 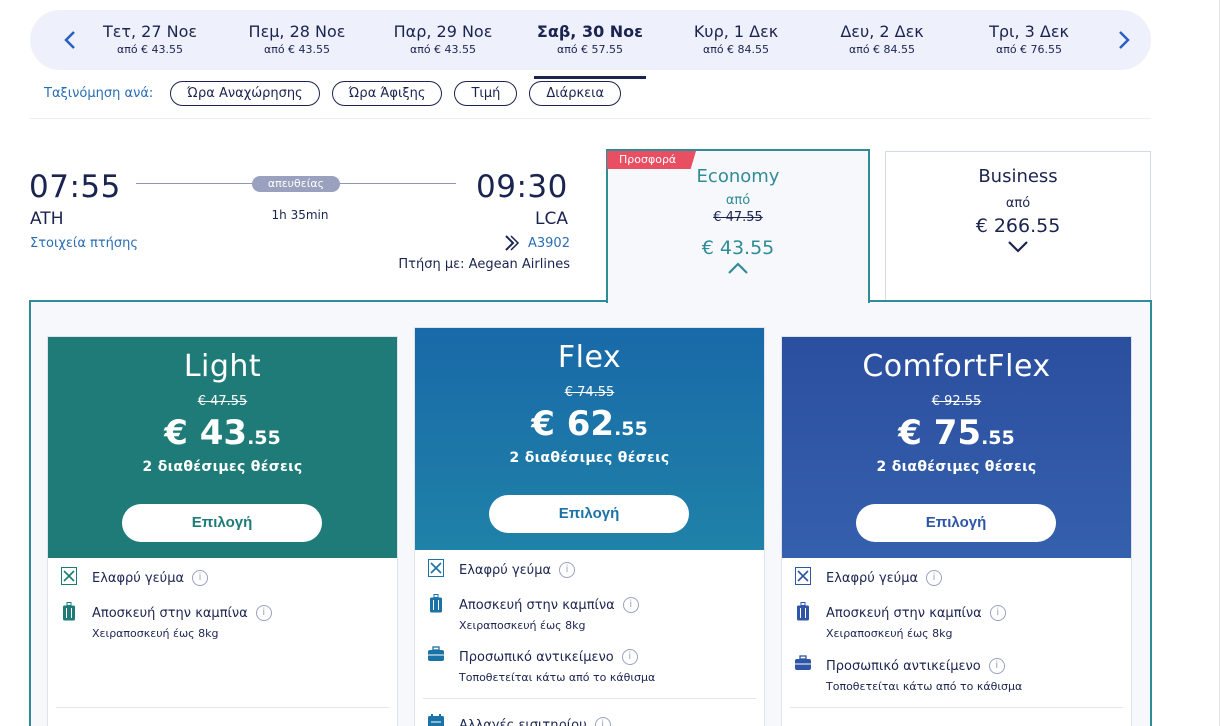 What do you see at coordinates (738, 200) in the screenshot?
I see `cabin-from-label: από` at bounding box center [738, 200].